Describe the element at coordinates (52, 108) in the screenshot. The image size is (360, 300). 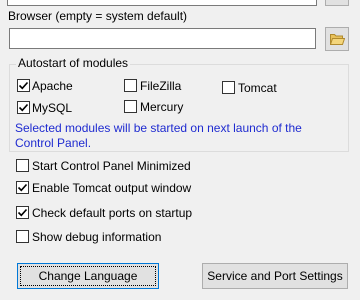
I see `mysql-label: MySQL` at that location.